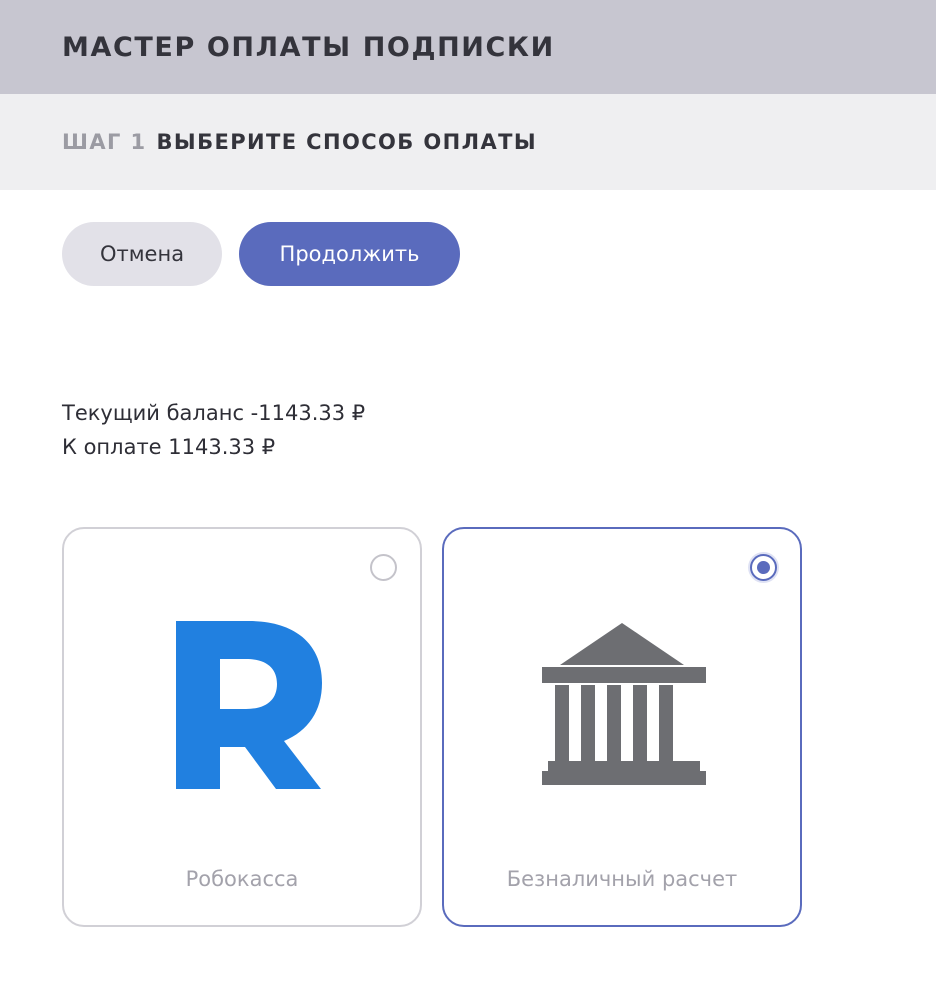 Image resolution: width=936 pixels, height=990 pixels. I want to click on current-balance: Текущий баланс -1143.33 ₽, so click(214, 413).